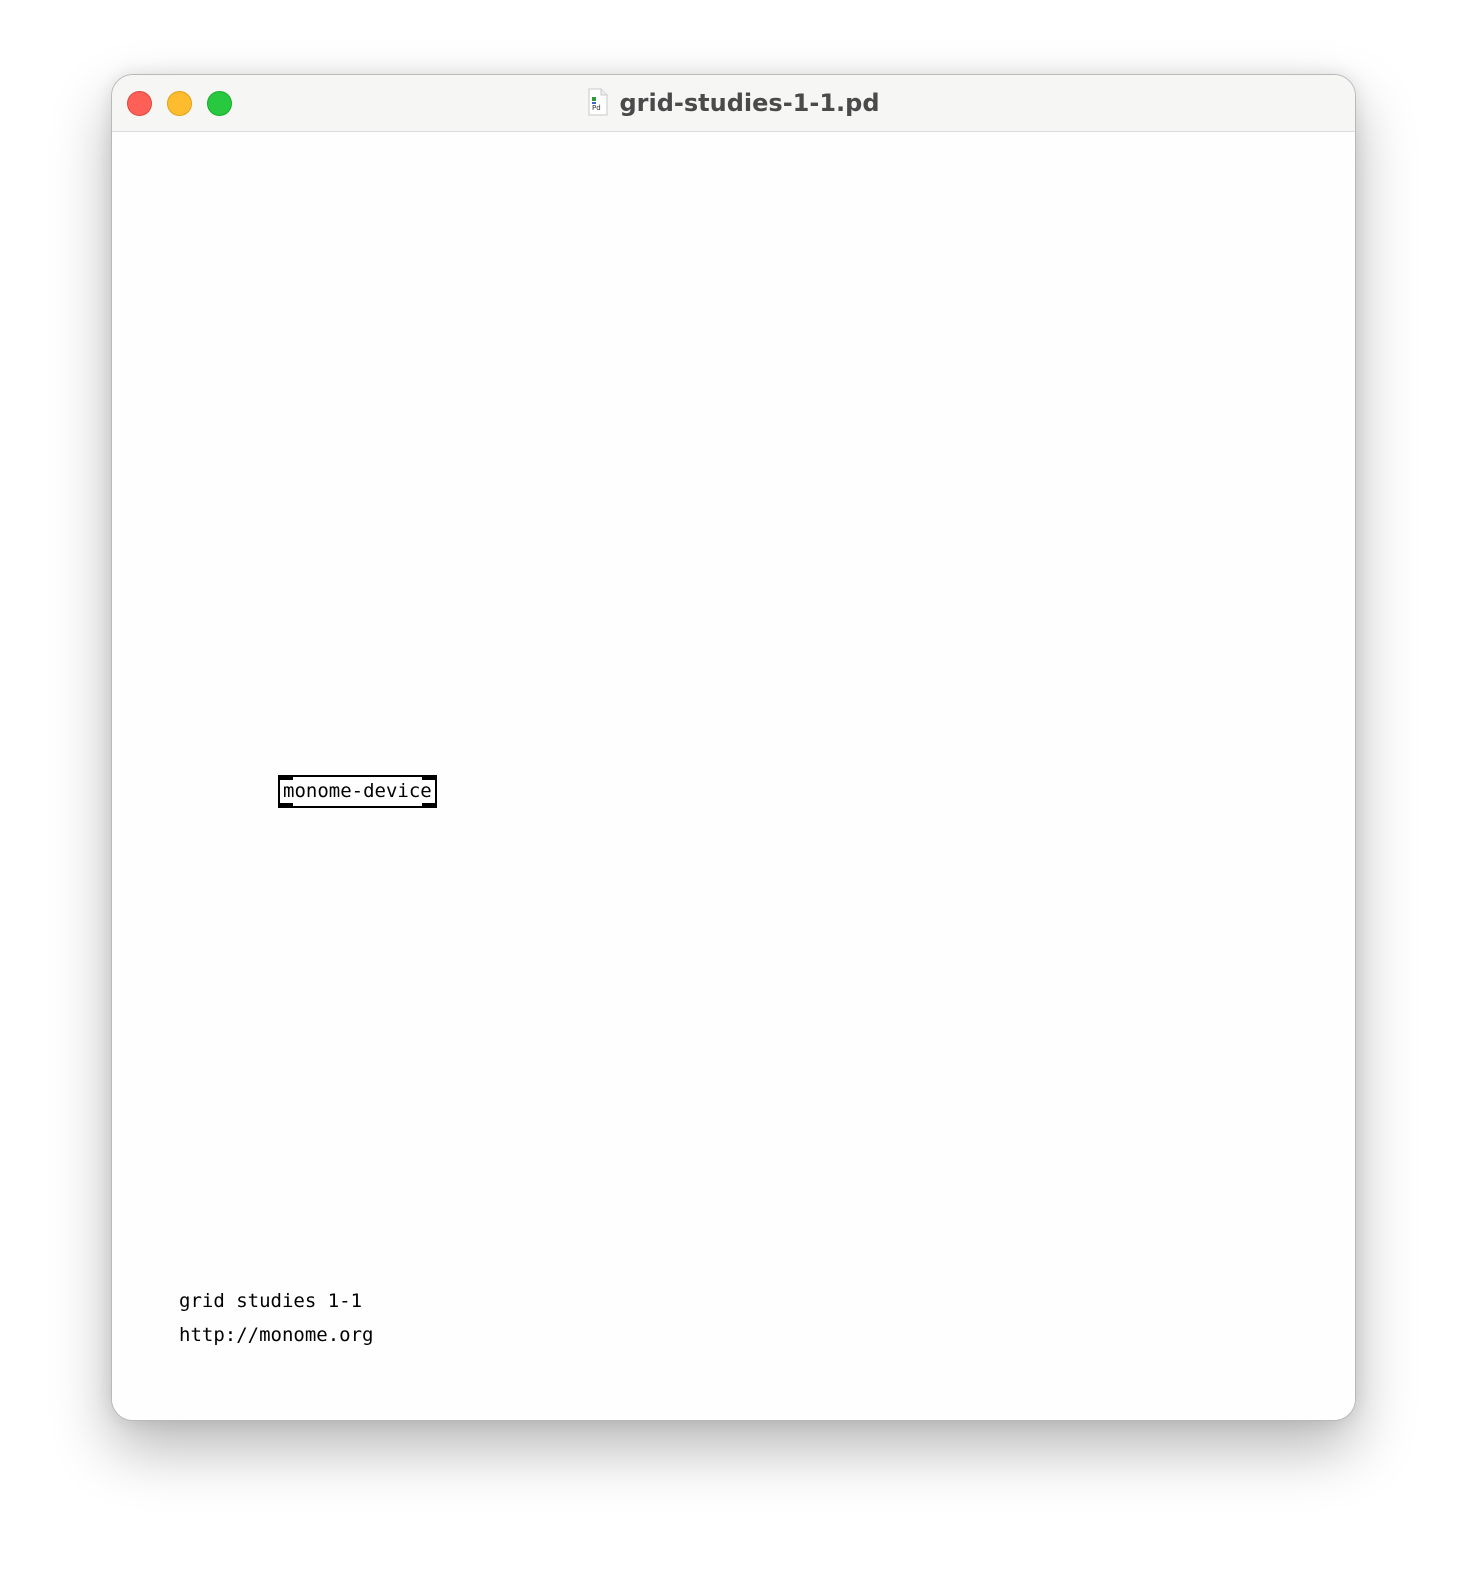 The height and width of the screenshot is (1580, 1478). What do you see at coordinates (597, 102) in the screenshot?
I see `pd-document-icon: Pd` at bounding box center [597, 102].